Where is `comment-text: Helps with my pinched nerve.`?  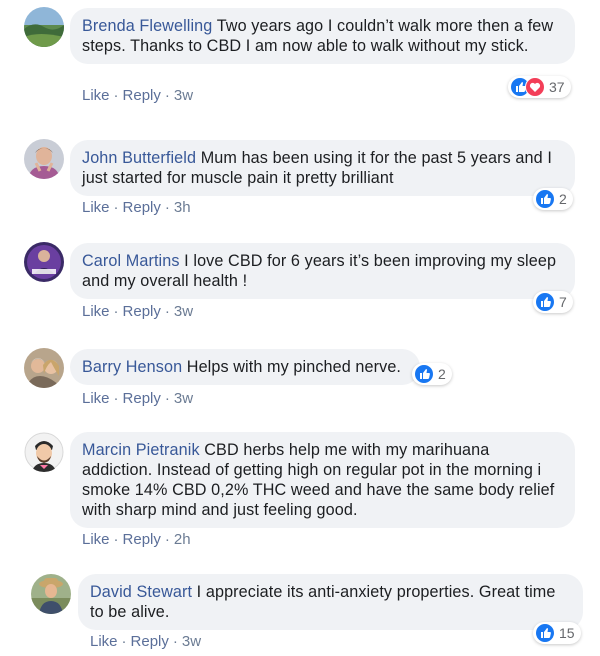 comment-text: Helps with my pinched nerve. is located at coordinates (294, 367).